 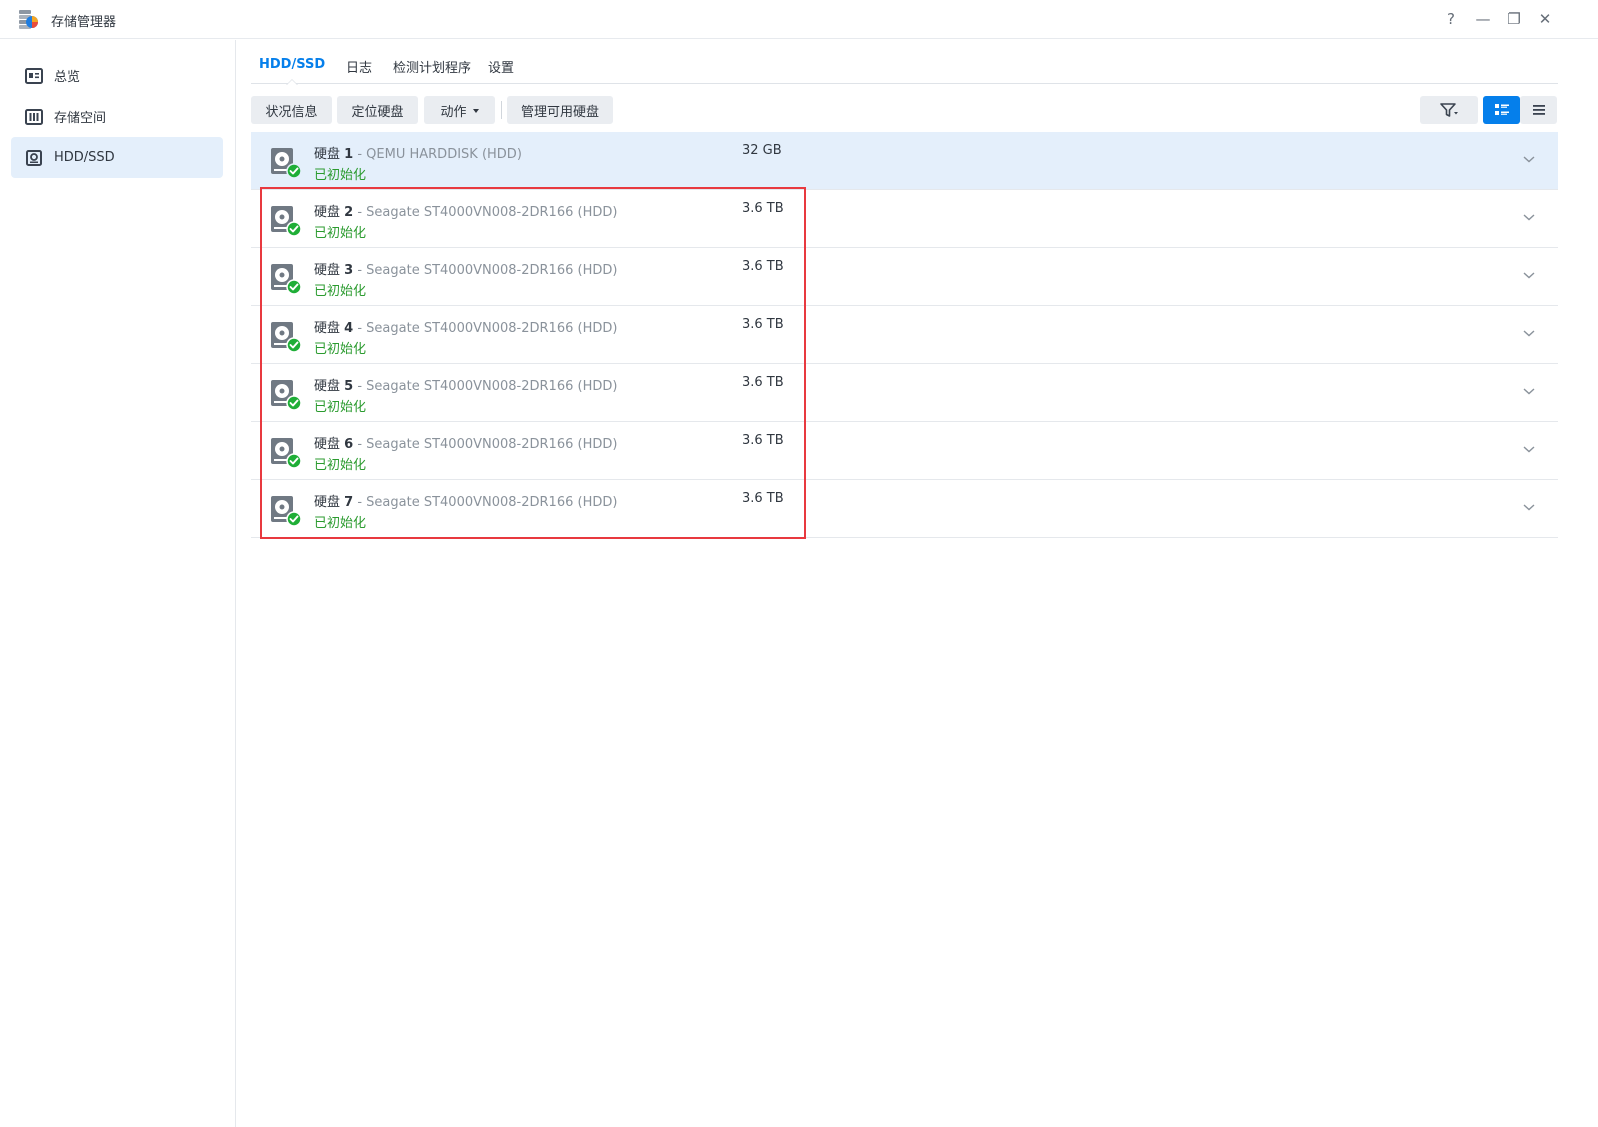 I want to click on minimize-icon: —, so click(x=1483, y=19).